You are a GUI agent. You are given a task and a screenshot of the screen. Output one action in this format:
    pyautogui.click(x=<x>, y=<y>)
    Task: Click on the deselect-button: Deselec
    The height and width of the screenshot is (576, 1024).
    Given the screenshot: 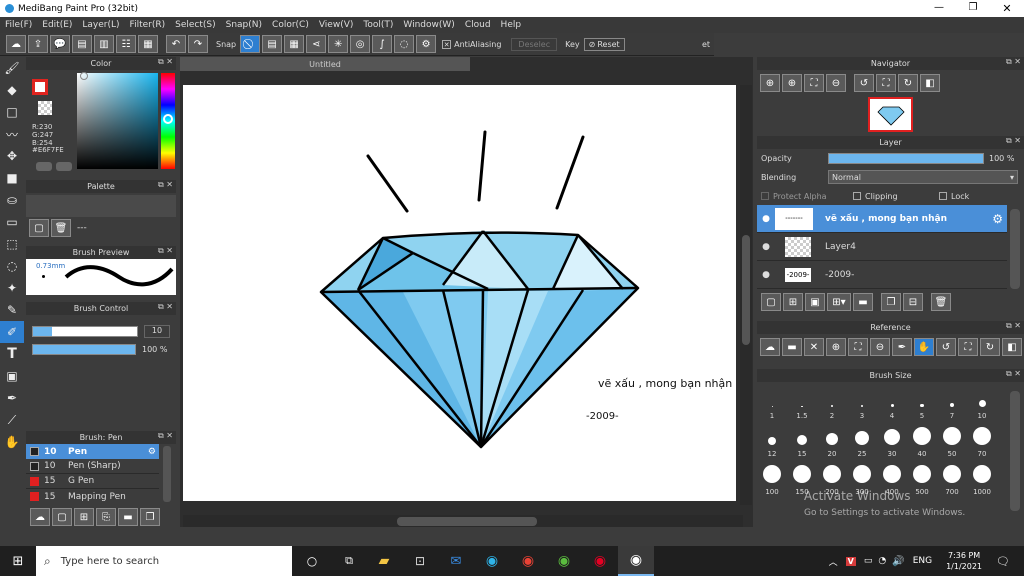 What is the action you would take?
    pyautogui.click(x=534, y=44)
    